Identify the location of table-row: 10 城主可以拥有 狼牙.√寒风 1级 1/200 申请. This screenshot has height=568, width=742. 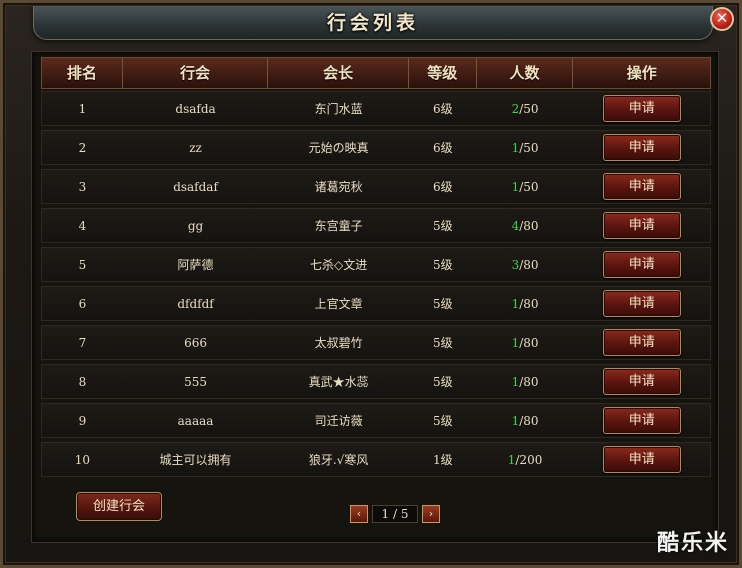
(376, 459).